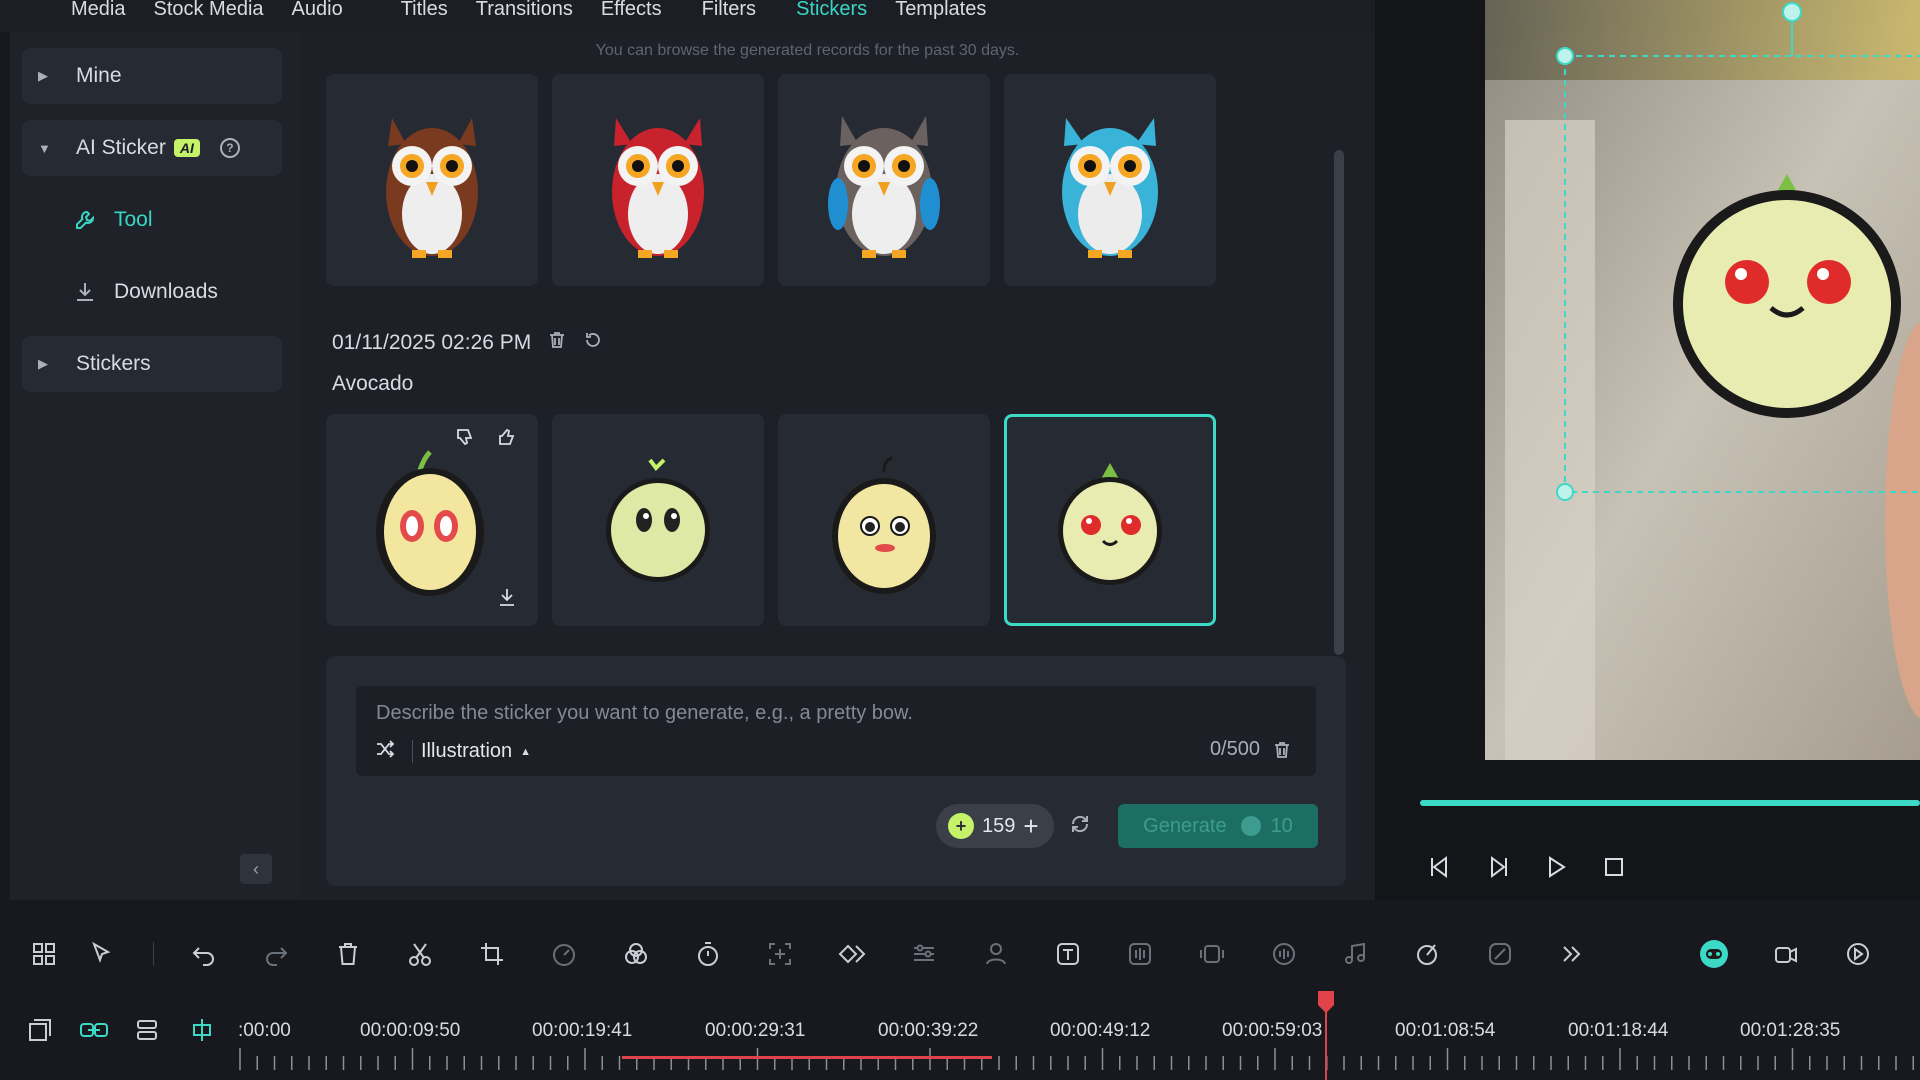 The width and height of the screenshot is (1920, 1080). What do you see at coordinates (40, 1030) in the screenshot?
I see `add-track-icon` at bounding box center [40, 1030].